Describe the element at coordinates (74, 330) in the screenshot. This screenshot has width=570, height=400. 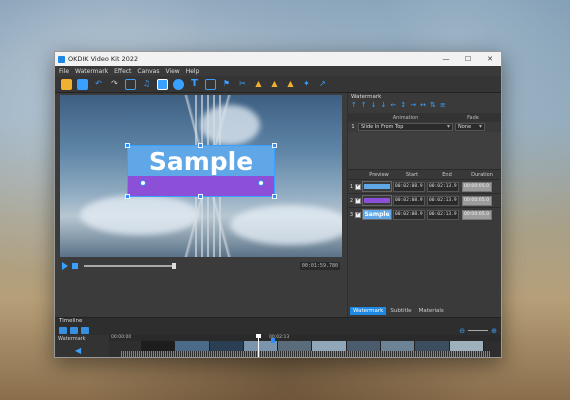
I see `cut-icon` at that location.